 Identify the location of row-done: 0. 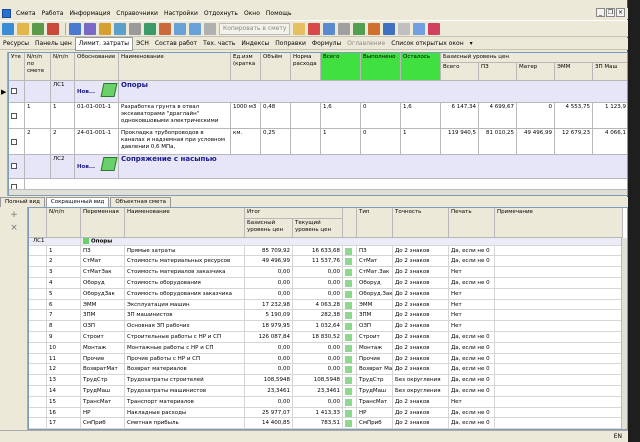
(381, 116).